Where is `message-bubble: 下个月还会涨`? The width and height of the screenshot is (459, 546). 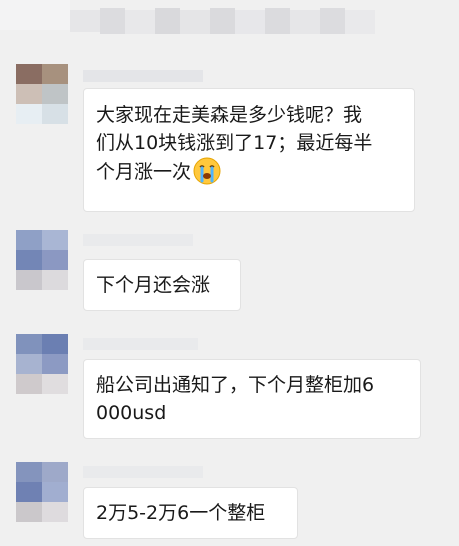
message-bubble: 下个月还会涨 is located at coordinates (162, 285).